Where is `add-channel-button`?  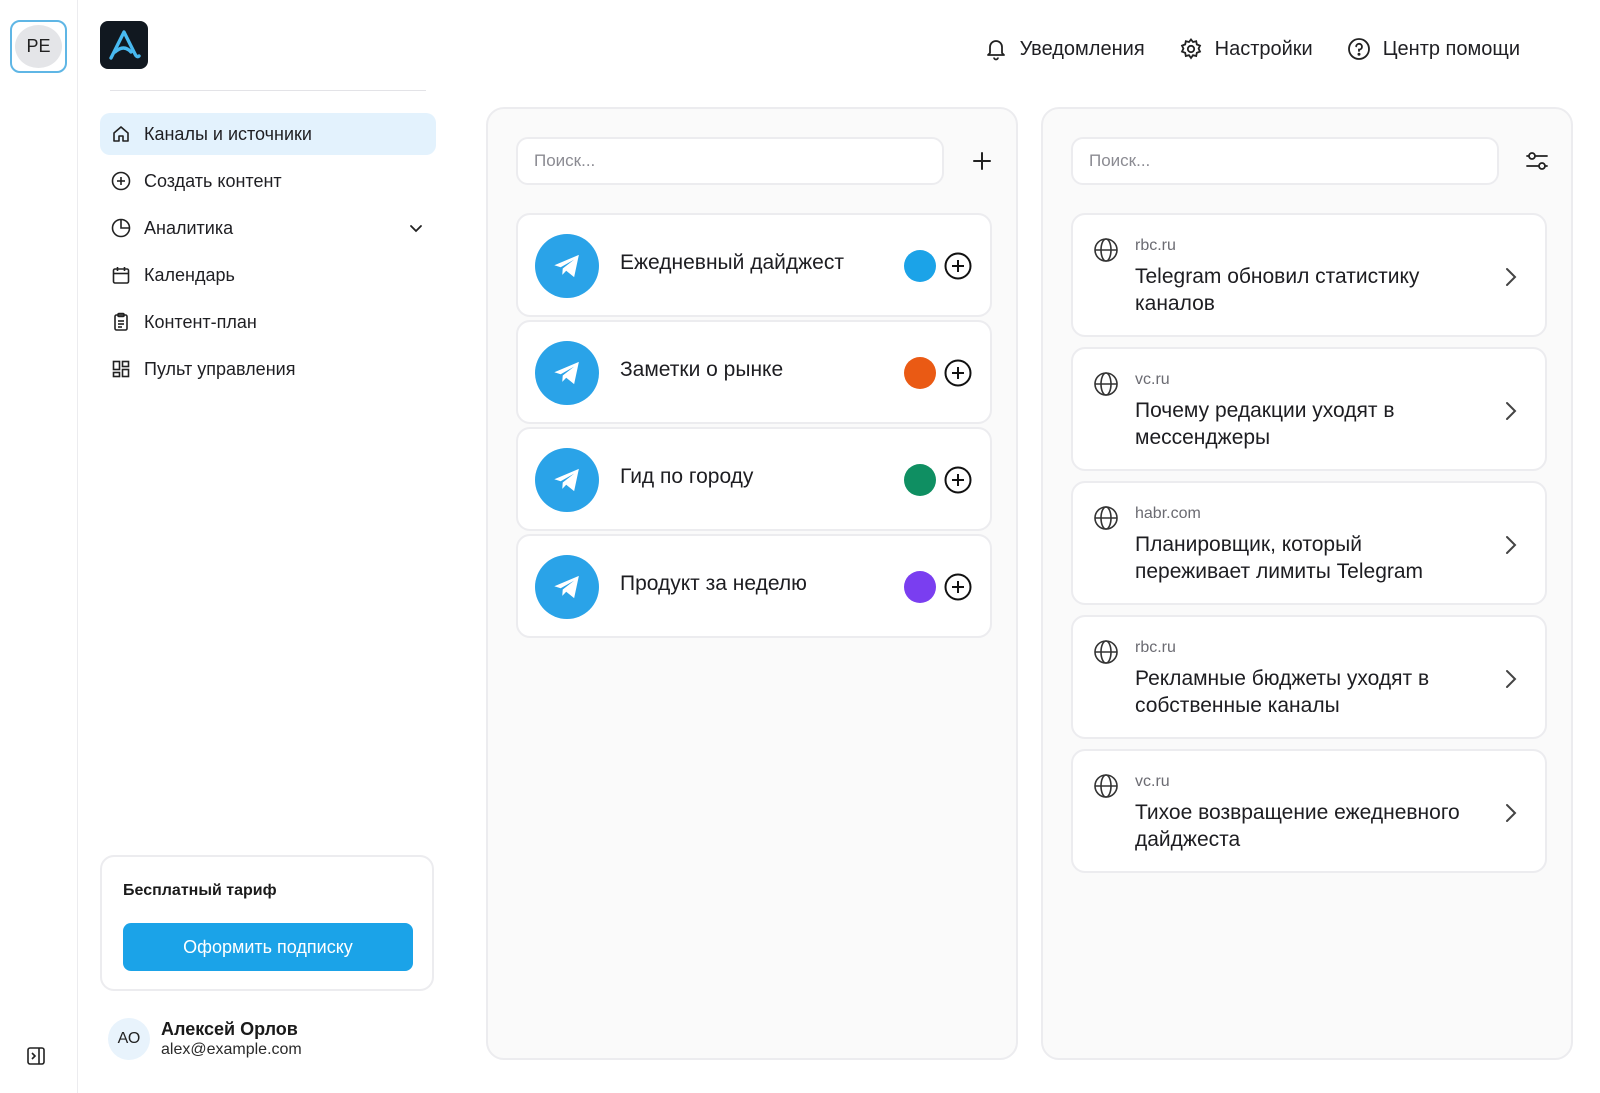
add-channel-button is located at coordinates (982, 161).